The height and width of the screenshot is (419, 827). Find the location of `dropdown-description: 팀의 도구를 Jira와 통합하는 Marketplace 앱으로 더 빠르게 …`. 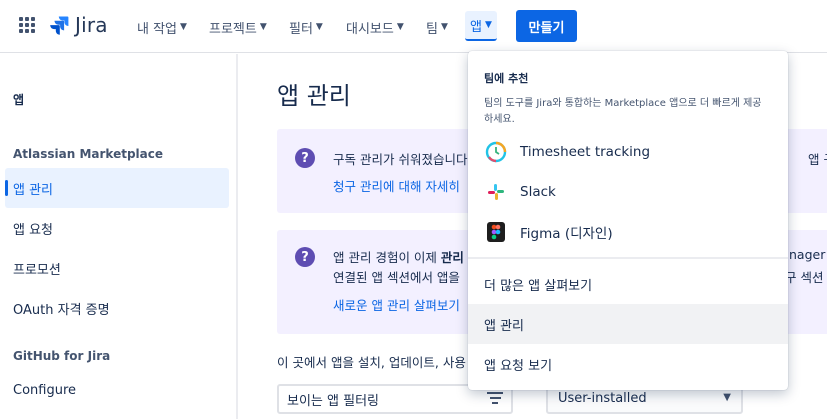

dropdown-description: 팀의 도구를 Jira와 통합하는 Marketplace 앱으로 더 빠르게 … is located at coordinates (623, 111).